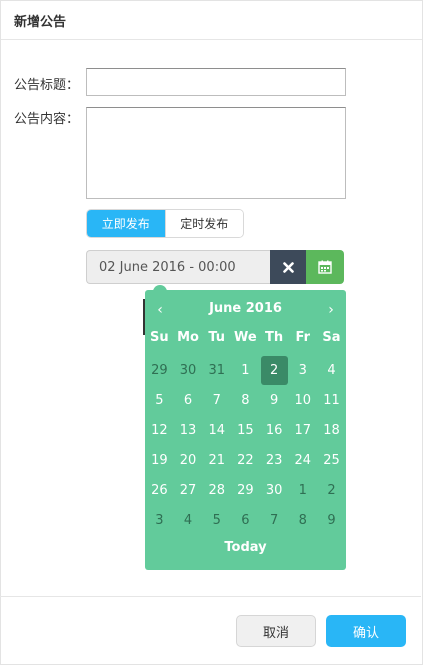  What do you see at coordinates (211, 20) in the screenshot?
I see `dialog-header: 新增公告` at bounding box center [211, 20].